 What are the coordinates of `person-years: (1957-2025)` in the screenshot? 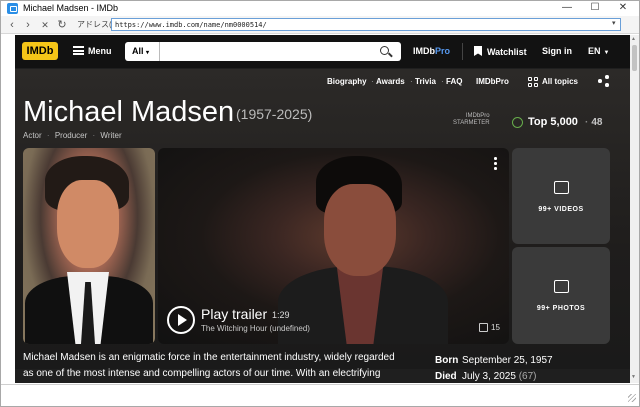 It's located at (274, 114).